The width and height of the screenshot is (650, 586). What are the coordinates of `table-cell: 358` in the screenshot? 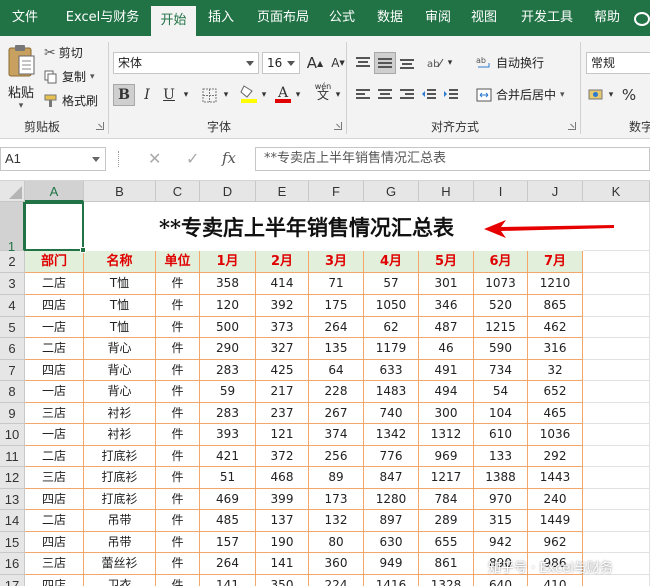 It's located at (228, 284).